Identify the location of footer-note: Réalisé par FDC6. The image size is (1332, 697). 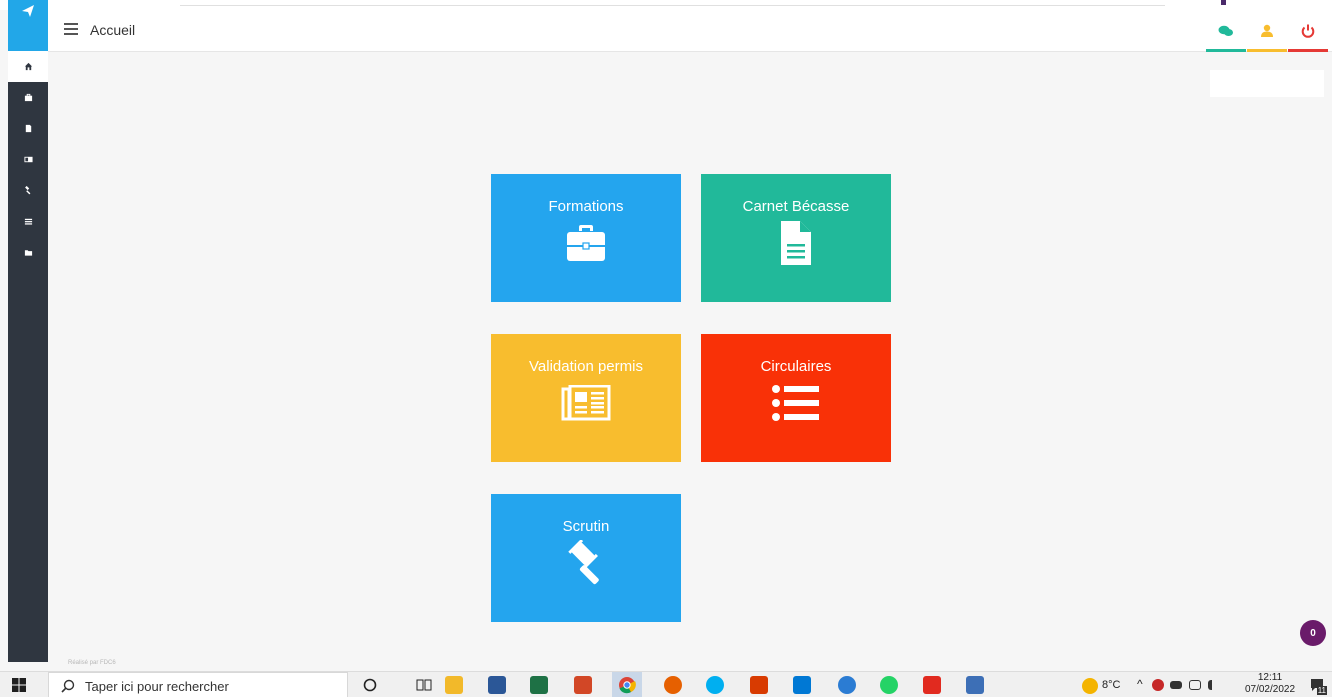
(92, 663).